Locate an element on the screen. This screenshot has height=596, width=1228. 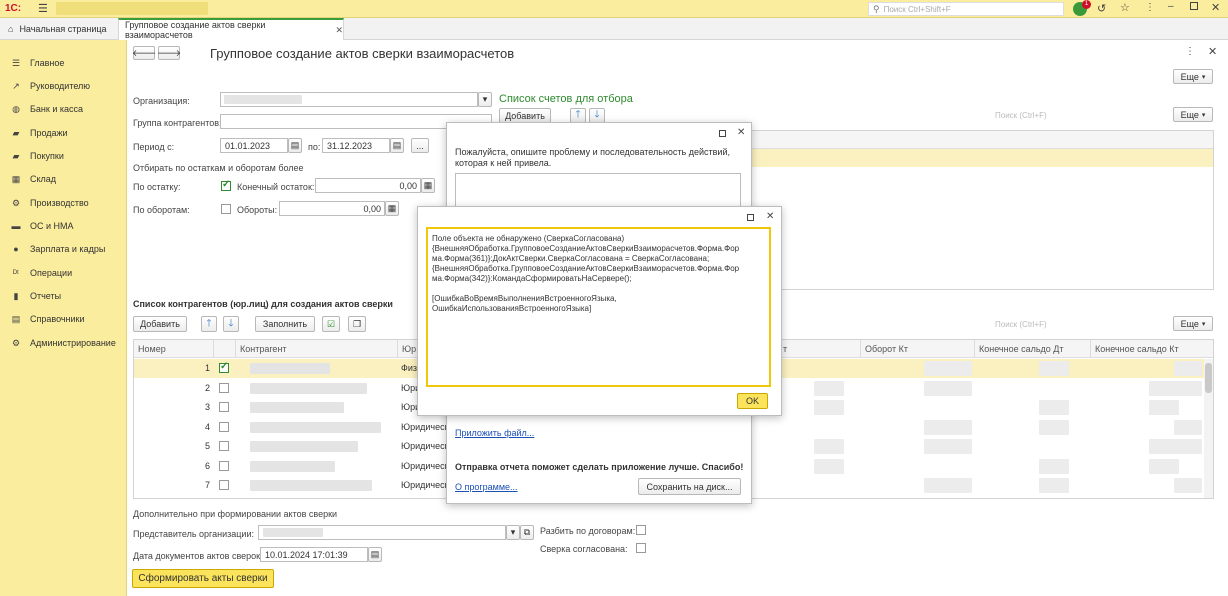
balance-checkbox: ✓ is located at coordinates (226, 185).